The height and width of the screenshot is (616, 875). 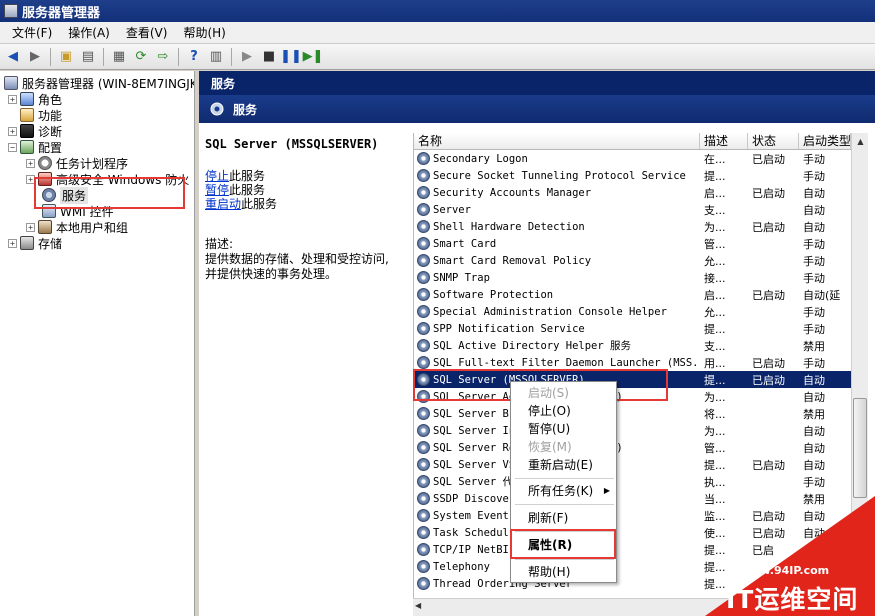 I want to click on table-row: SQL Active Directory Helper 服务 支... 禁用, so click(x=632, y=345).